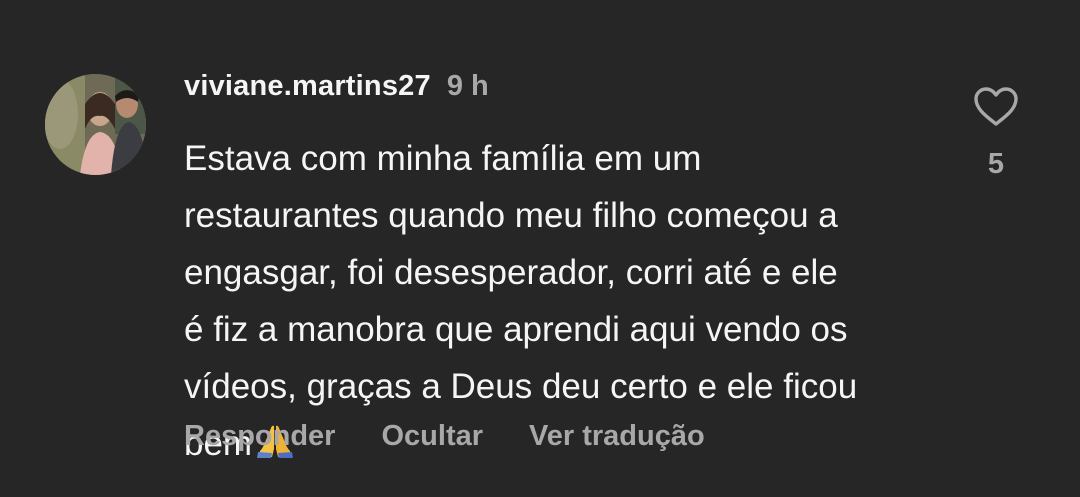 This screenshot has width=1080, height=497. What do you see at coordinates (467, 86) in the screenshot?
I see `comment-timestamp: 9 h` at bounding box center [467, 86].